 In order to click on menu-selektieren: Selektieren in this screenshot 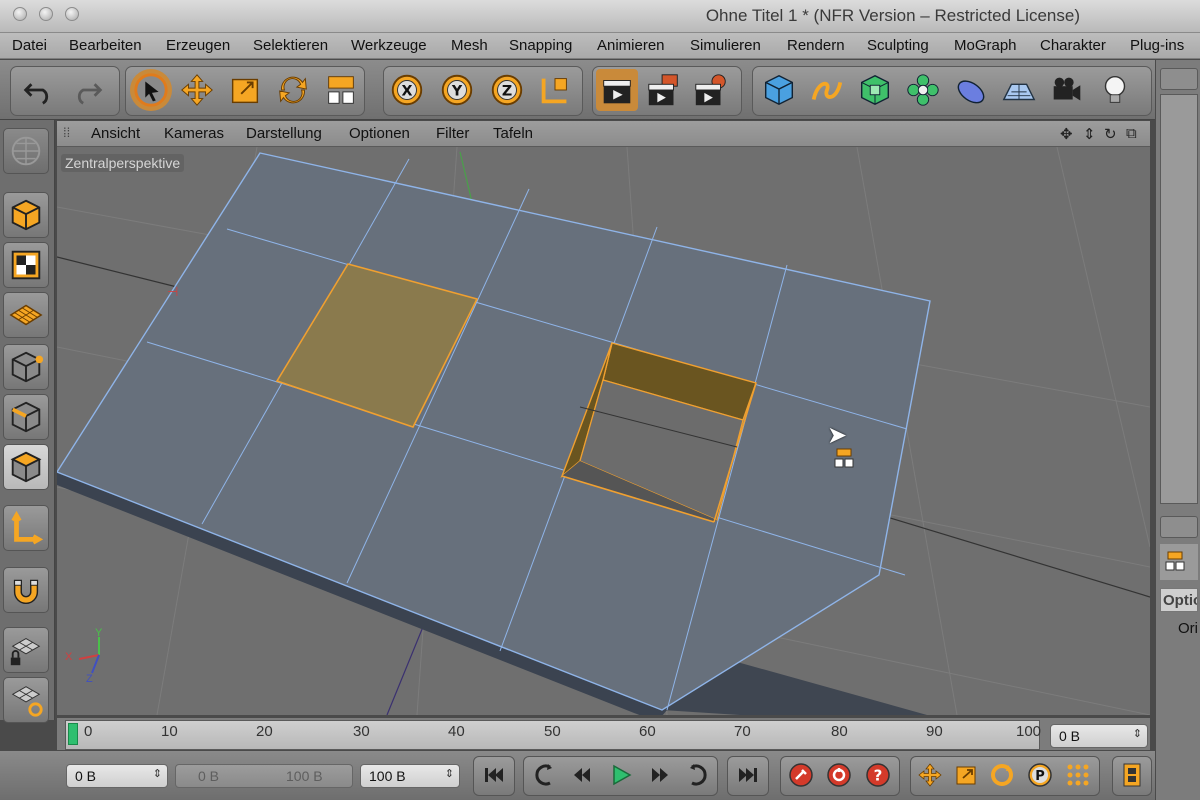, I will do `click(290, 45)`.